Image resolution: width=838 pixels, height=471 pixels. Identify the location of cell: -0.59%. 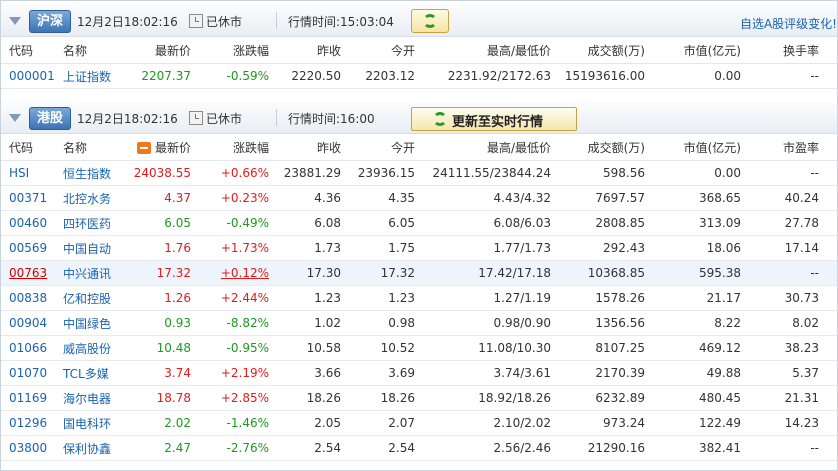
(230, 76).